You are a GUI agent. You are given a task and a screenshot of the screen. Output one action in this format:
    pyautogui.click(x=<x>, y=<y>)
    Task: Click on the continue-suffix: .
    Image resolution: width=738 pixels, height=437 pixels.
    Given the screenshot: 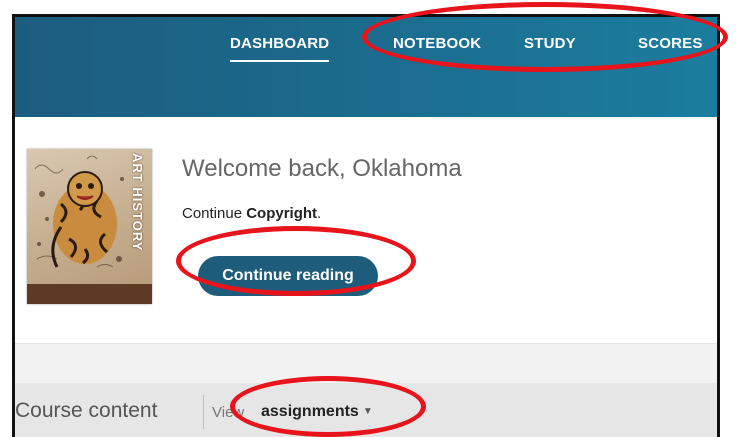 What is the action you would take?
    pyautogui.click(x=319, y=213)
    